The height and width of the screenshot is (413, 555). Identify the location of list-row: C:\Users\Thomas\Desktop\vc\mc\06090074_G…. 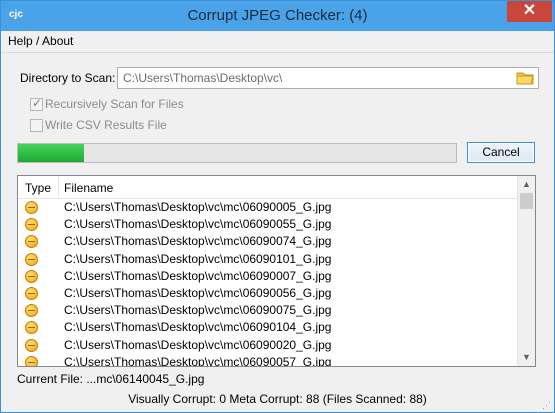
(268, 240).